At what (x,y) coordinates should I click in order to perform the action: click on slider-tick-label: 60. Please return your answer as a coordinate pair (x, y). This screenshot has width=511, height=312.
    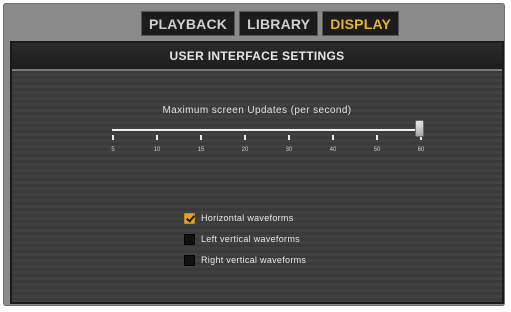
    Looking at the image, I should click on (421, 150).